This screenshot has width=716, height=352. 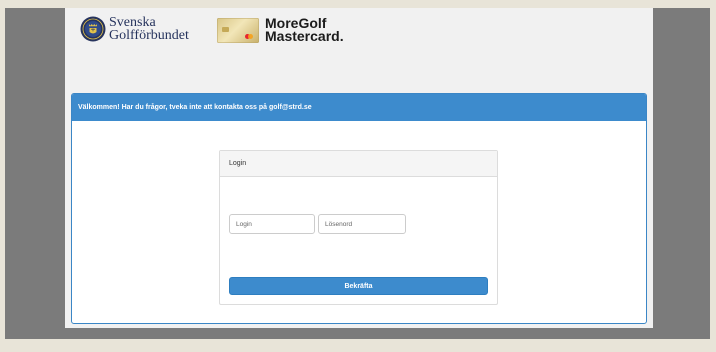 I want to click on sgf-crest-icon, so click(x=93, y=29).